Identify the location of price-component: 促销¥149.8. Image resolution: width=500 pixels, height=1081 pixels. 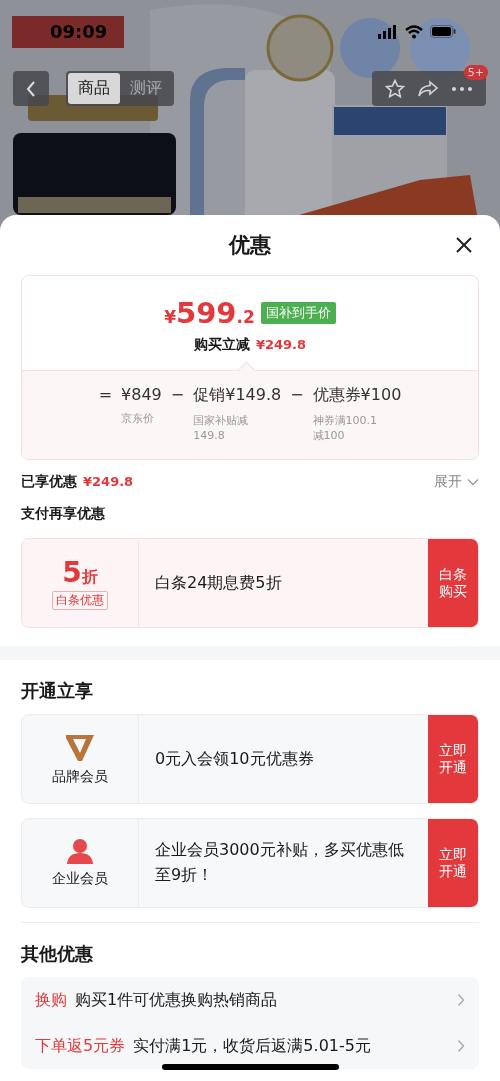
(237, 395).